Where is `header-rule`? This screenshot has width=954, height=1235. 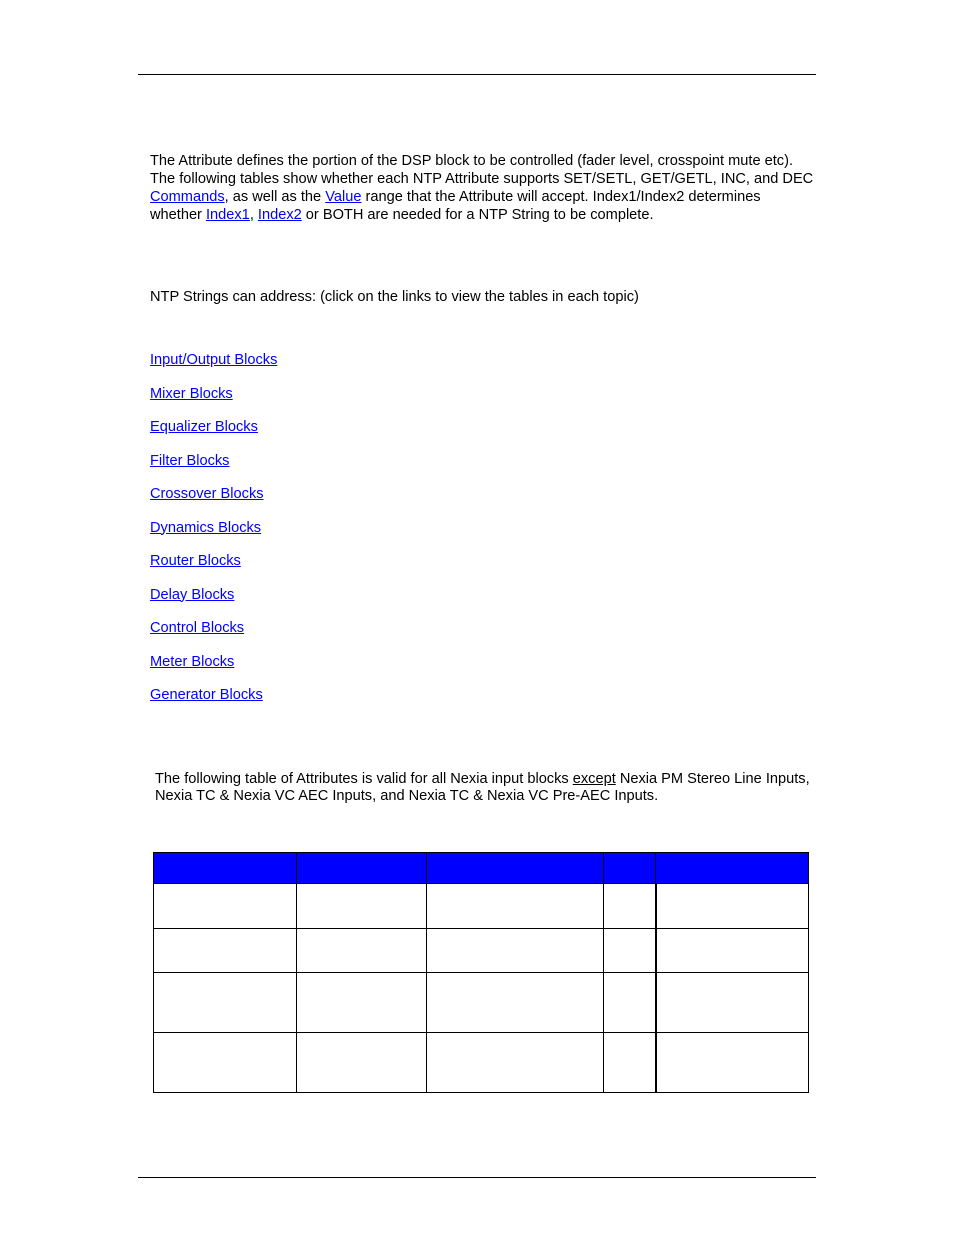
header-rule is located at coordinates (477, 74).